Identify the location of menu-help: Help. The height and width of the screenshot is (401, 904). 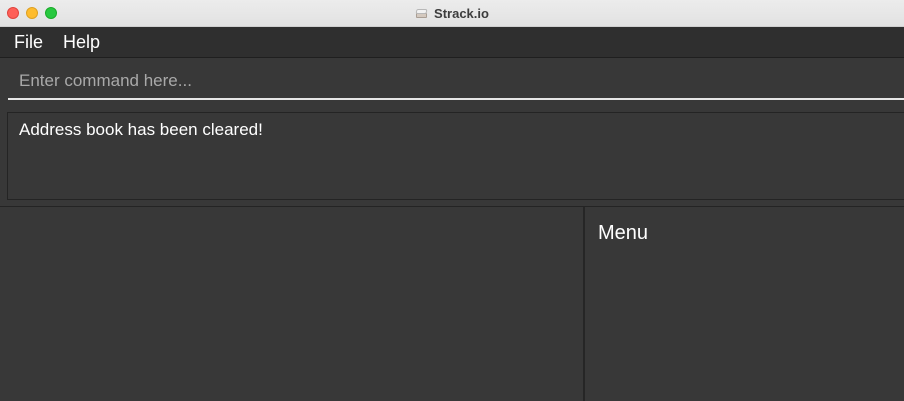
(81, 42).